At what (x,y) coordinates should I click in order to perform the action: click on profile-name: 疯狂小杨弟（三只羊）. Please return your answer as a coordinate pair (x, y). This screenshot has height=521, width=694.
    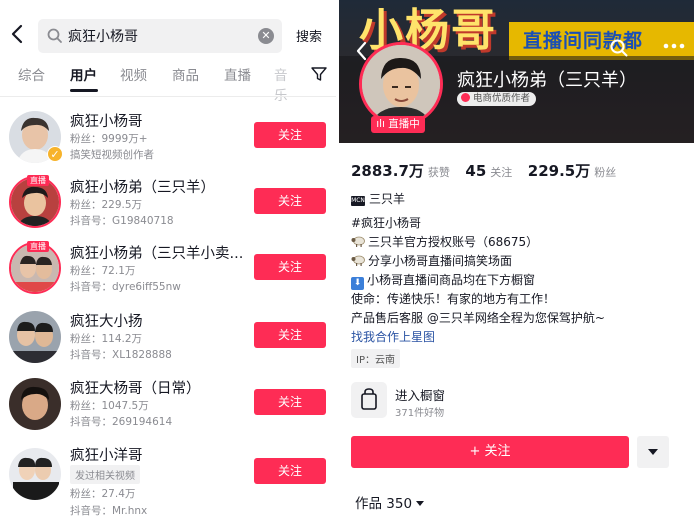
    Looking at the image, I should click on (547, 80).